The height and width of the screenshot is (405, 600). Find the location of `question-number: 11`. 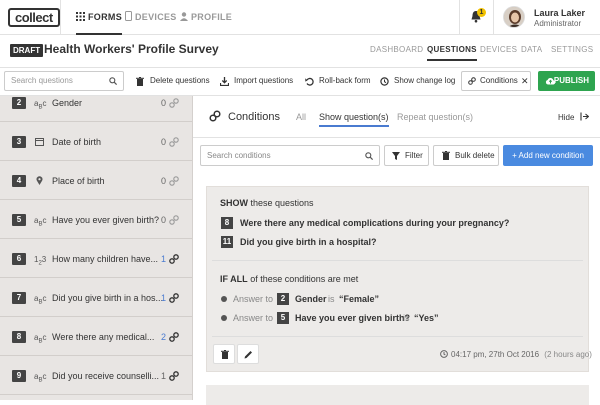

question-number: 11 is located at coordinates (227, 242).